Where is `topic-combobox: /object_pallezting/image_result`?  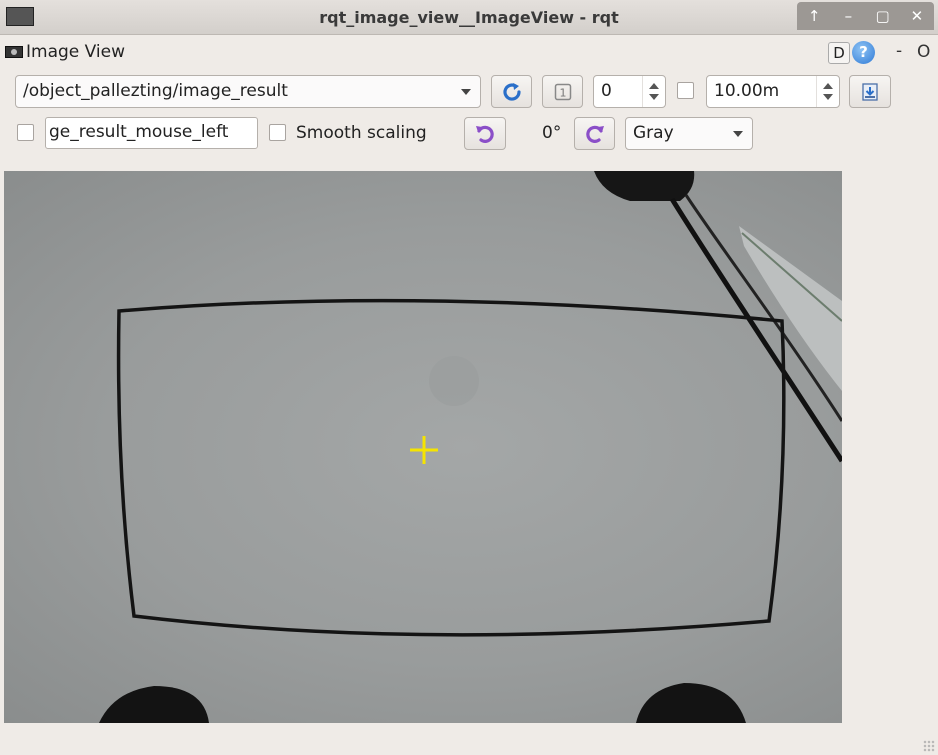 topic-combobox: /object_pallezting/image_result is located at coordinates (248, 91).